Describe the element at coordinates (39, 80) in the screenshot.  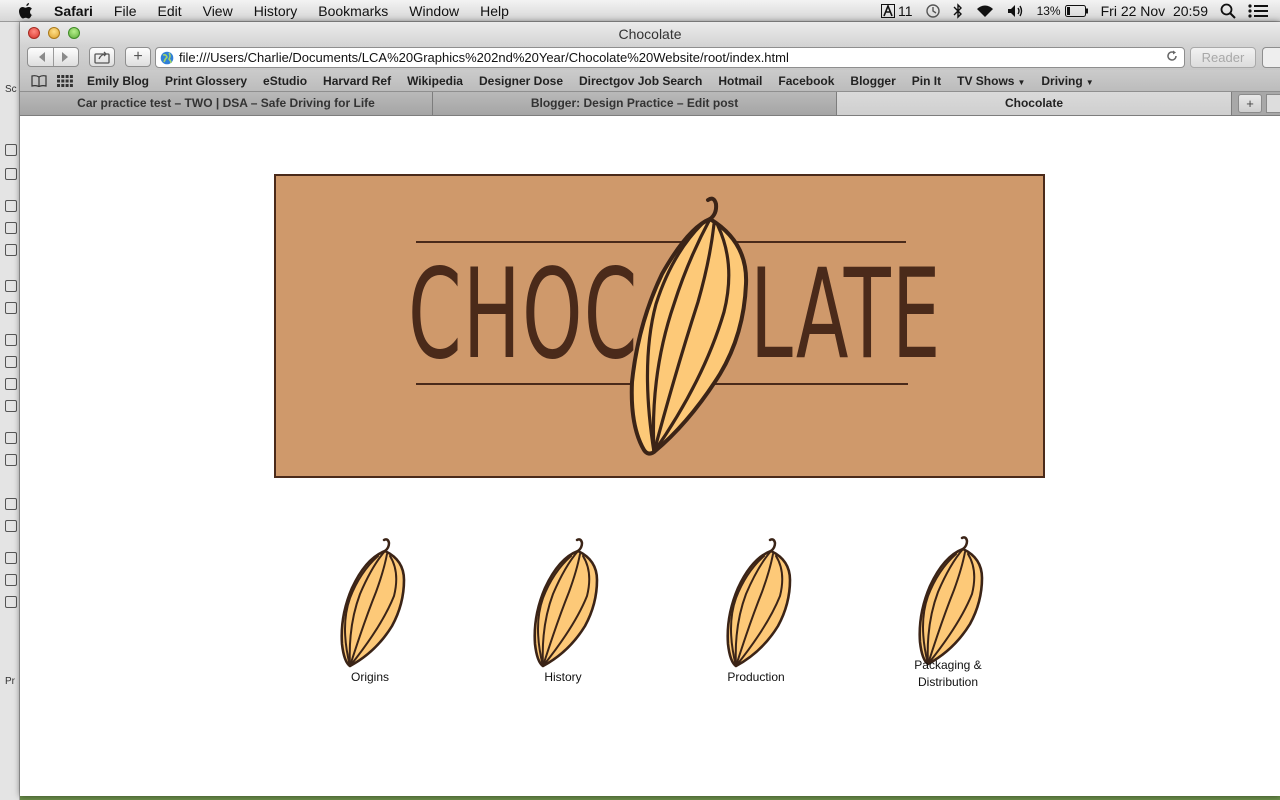
I see `reading-list-icon` at that location.